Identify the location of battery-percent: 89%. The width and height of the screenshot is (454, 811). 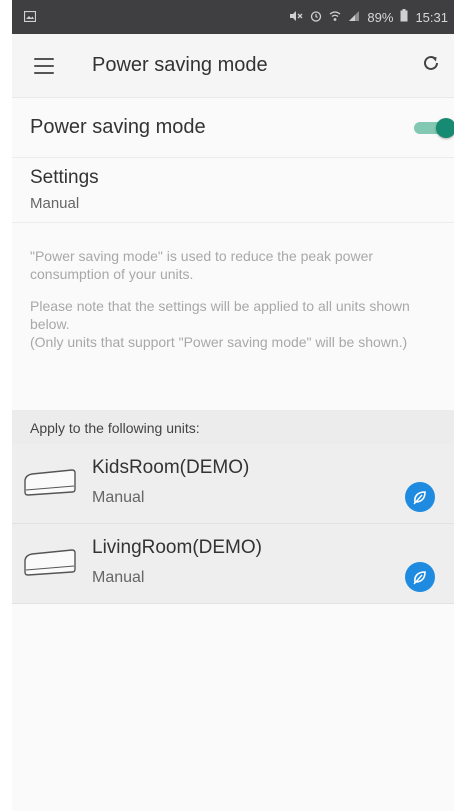
(380, 17).